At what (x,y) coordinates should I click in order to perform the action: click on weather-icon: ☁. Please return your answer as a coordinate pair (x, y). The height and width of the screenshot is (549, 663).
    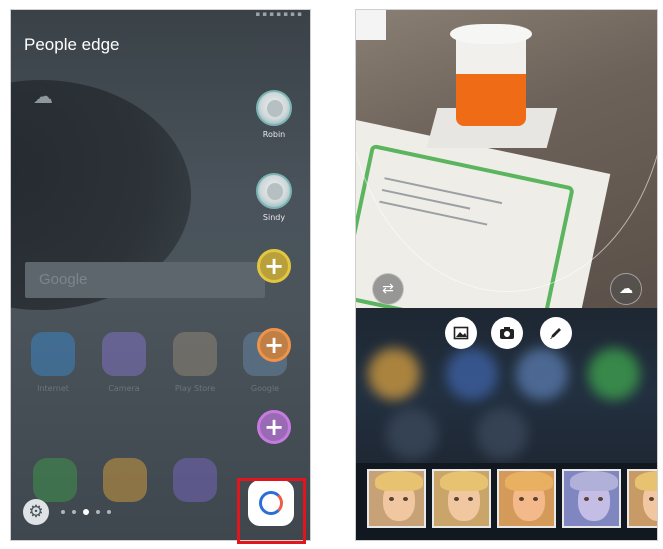
    Looking at the image, I should click on (43, 96).